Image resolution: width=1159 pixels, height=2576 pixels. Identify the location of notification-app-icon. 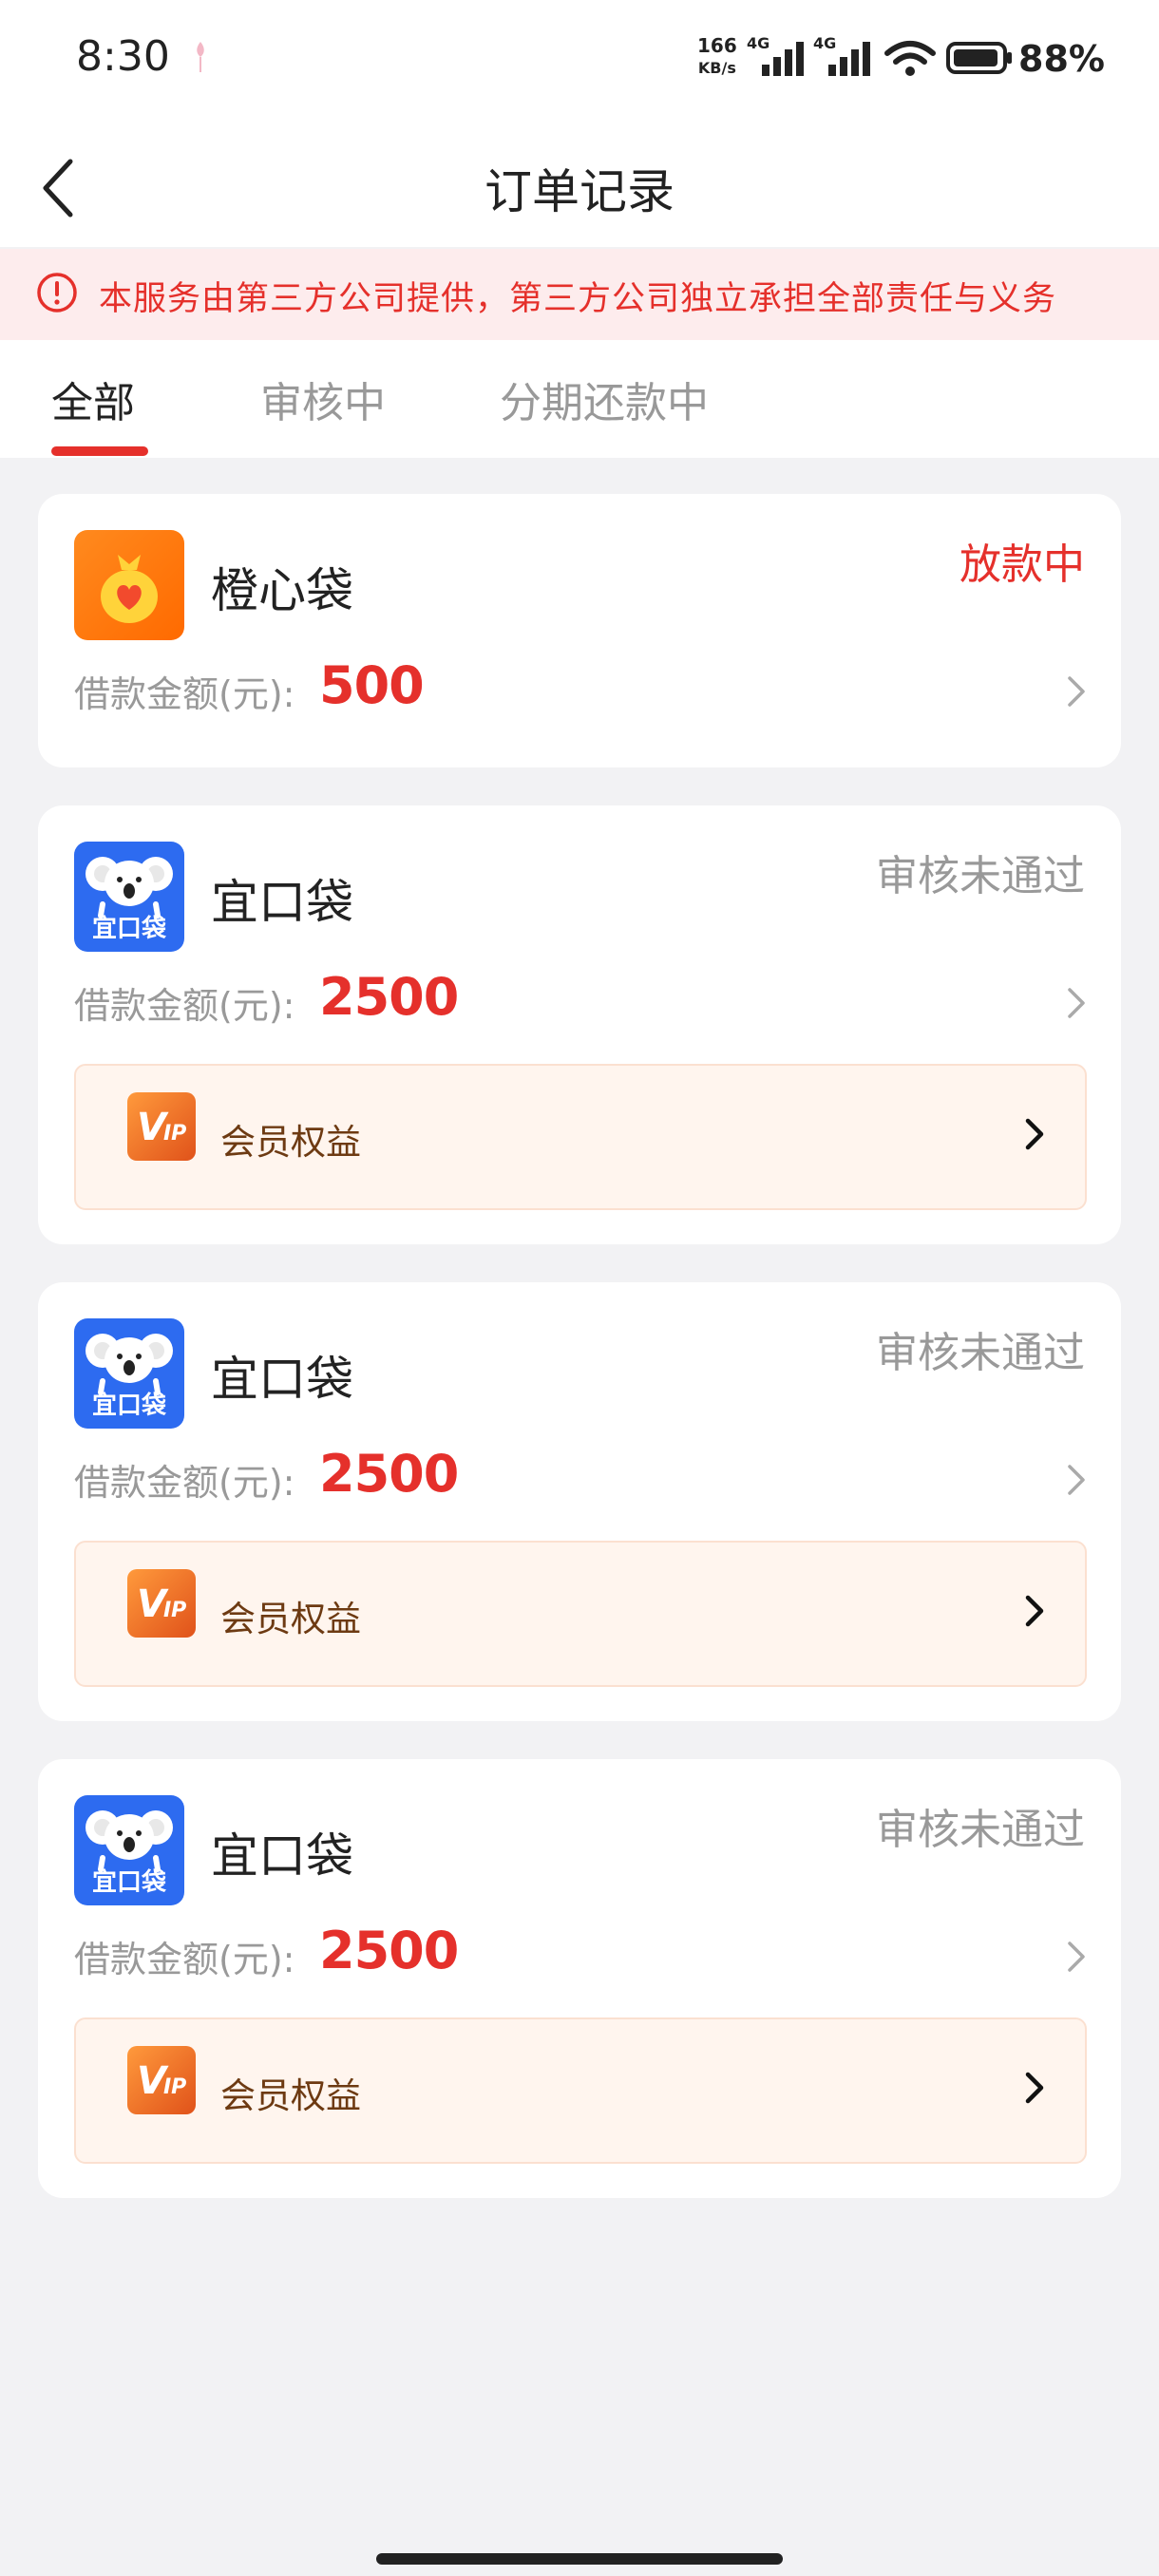
(200, 57).